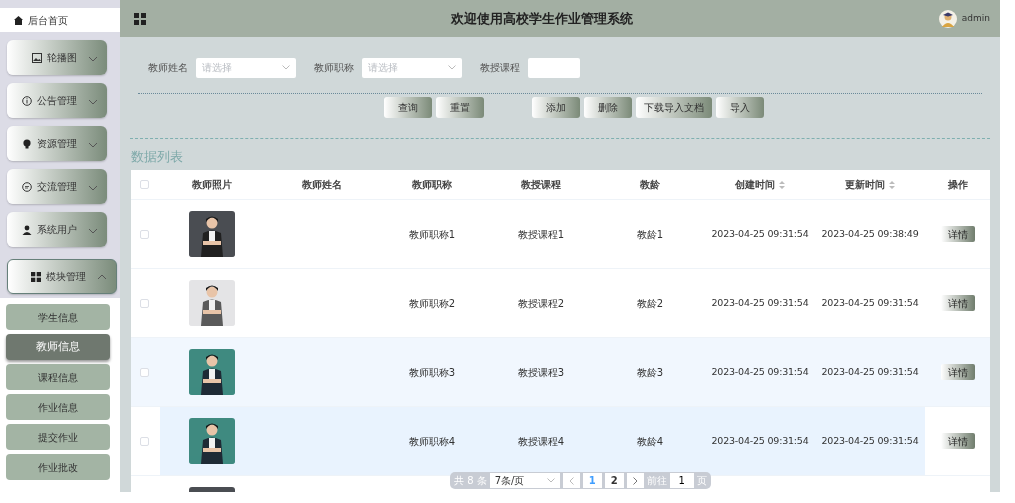 Image resolution: width=1015 pixels, height=503 pixels. Describe the element at coordinates (542, 18) in the screenshot. I see `page-title: 欢迎使用高校学生作业管理系统` at that location.